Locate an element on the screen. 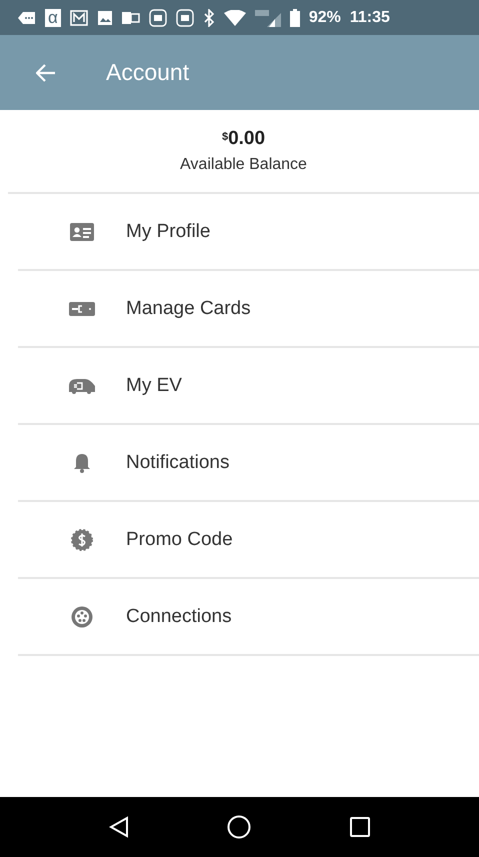  currency-symbol: $ is located at coordinates (225, 137).